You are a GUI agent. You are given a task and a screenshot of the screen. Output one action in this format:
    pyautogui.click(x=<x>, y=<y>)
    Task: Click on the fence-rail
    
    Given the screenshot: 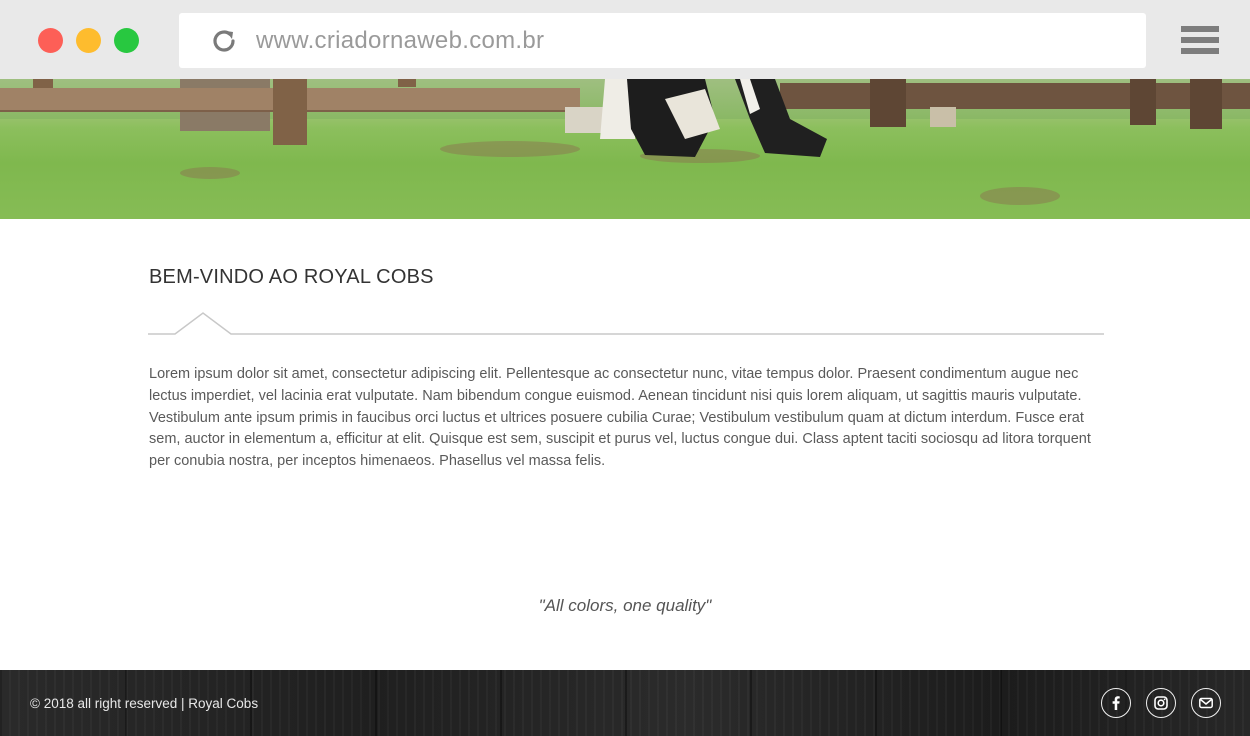 What is the action you would take?
    pyautogui.click(x=1015, y=96)
    